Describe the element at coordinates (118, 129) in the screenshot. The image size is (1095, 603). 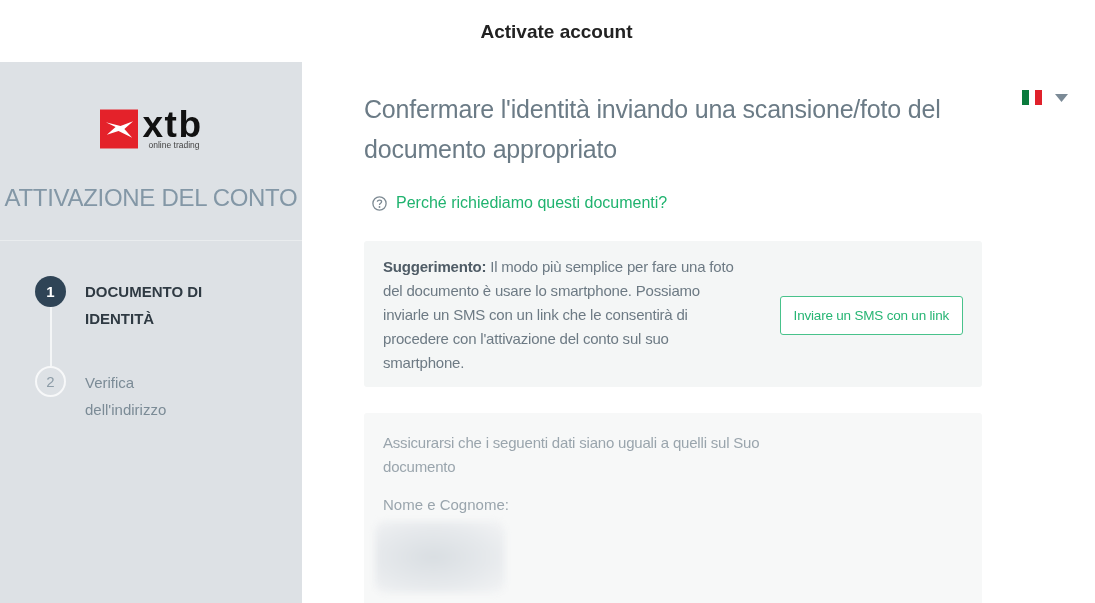
I see `logo-mark-icon` at that location.